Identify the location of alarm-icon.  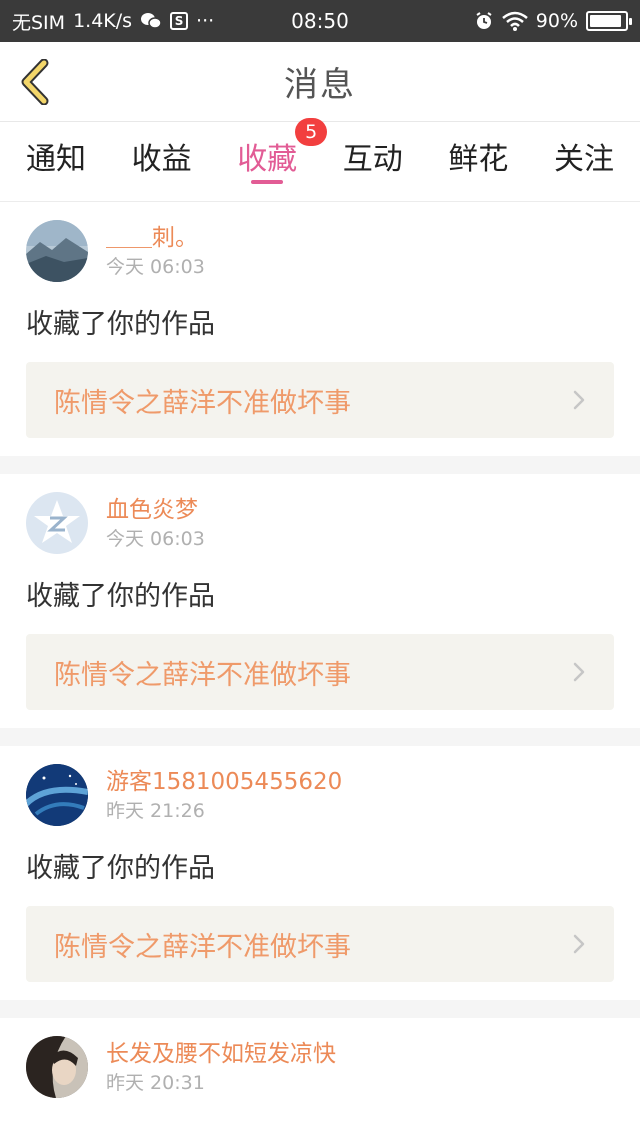
(484, 21).